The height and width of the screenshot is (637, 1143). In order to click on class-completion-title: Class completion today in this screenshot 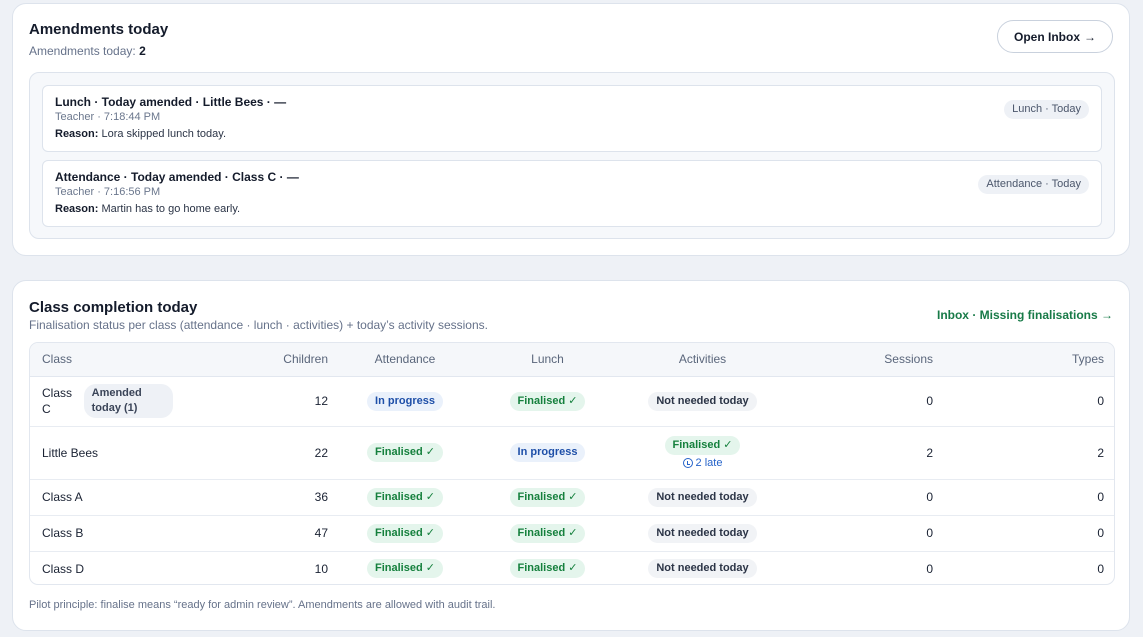, I will do `click(113, 307)`.